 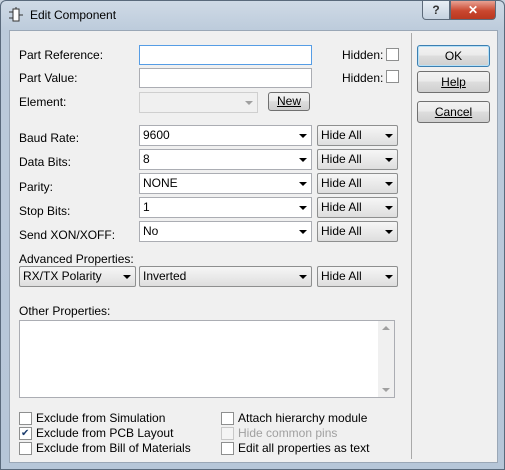 I want to click on edit-as-text-checkbox, so click(x=227, y=448).